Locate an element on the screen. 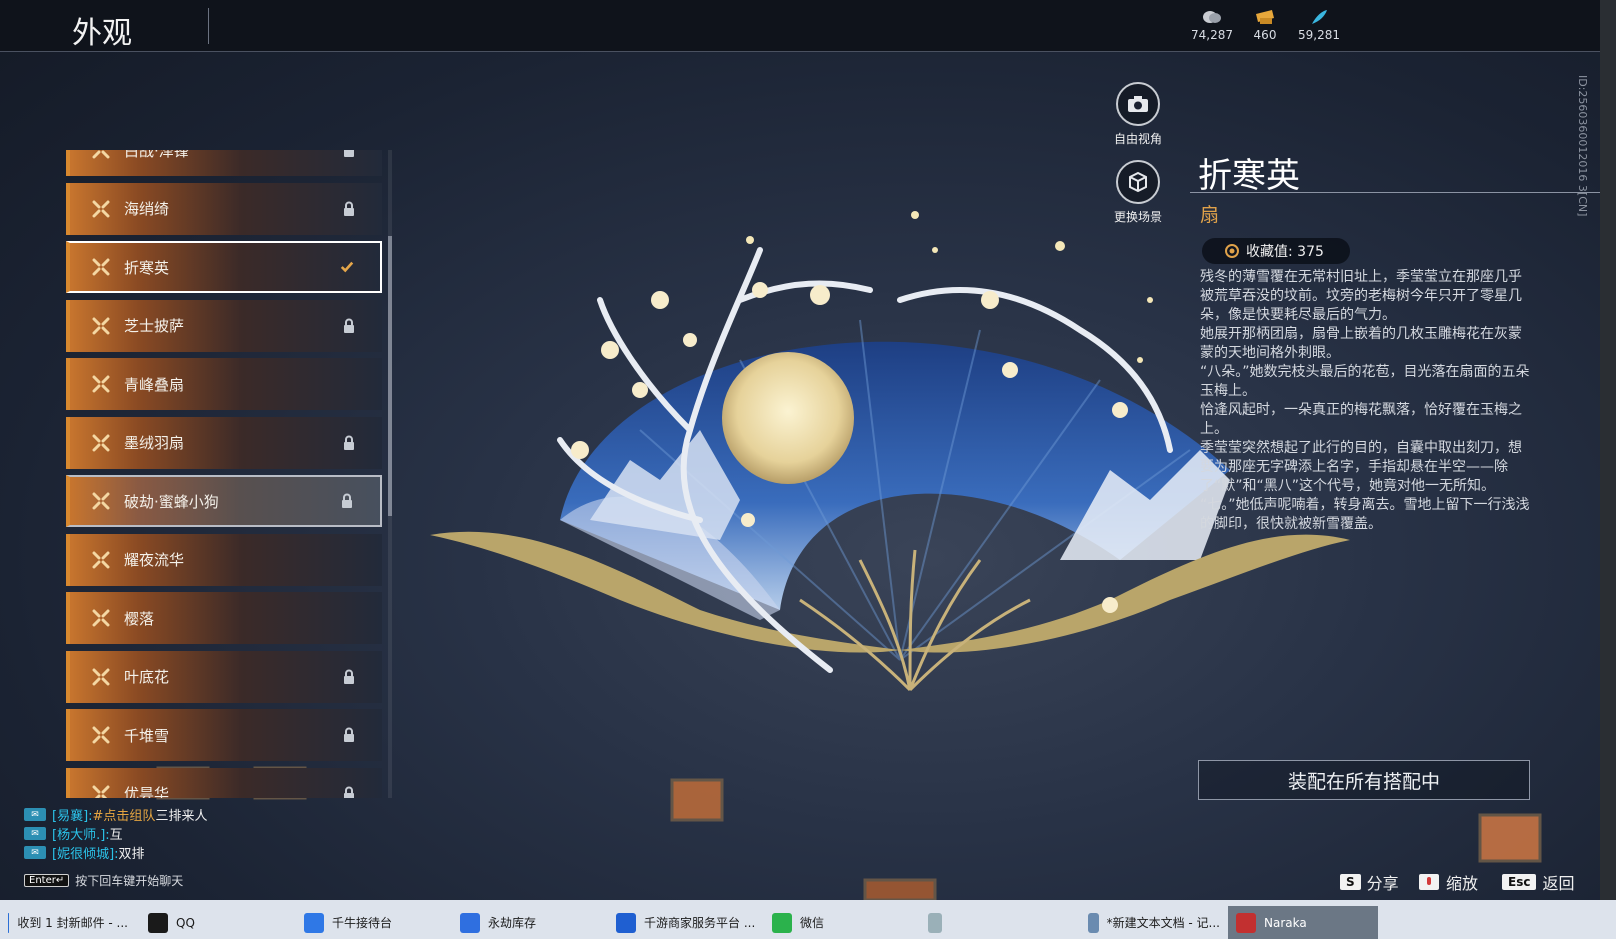  skin-list-item: 樱落 is located at coordinates (224, 618).